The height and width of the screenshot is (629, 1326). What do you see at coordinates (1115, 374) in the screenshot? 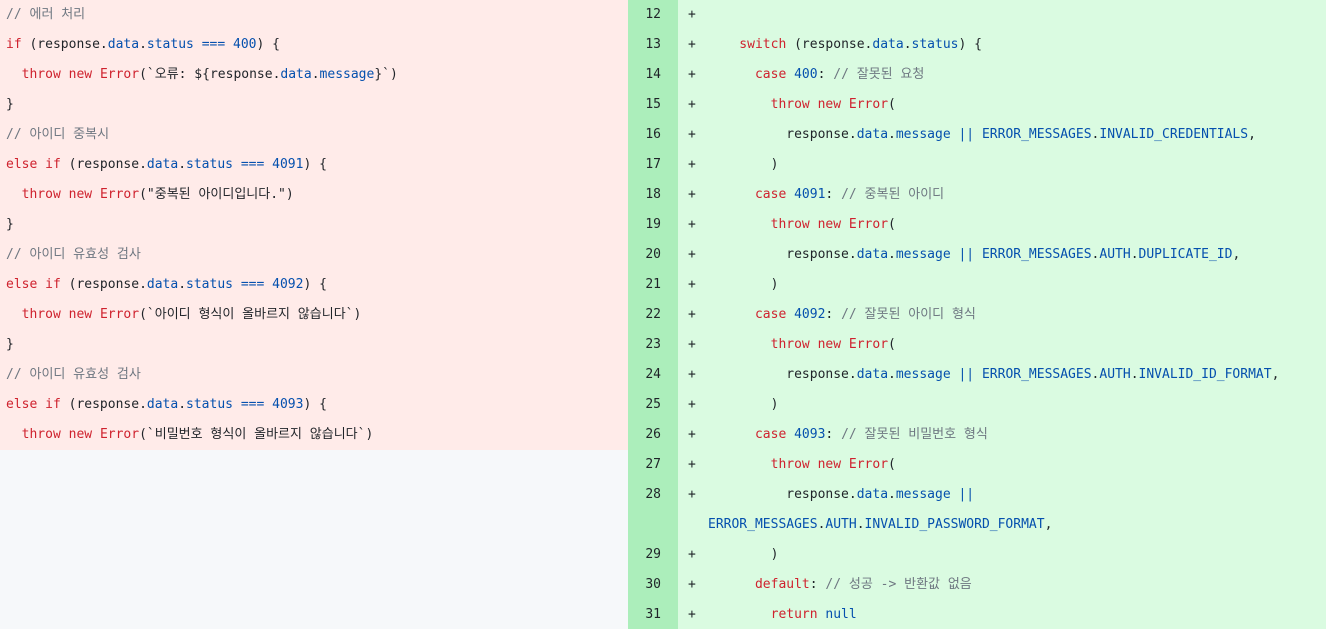
I see `code-token: AUTH` at bounding box center [1115, 374].